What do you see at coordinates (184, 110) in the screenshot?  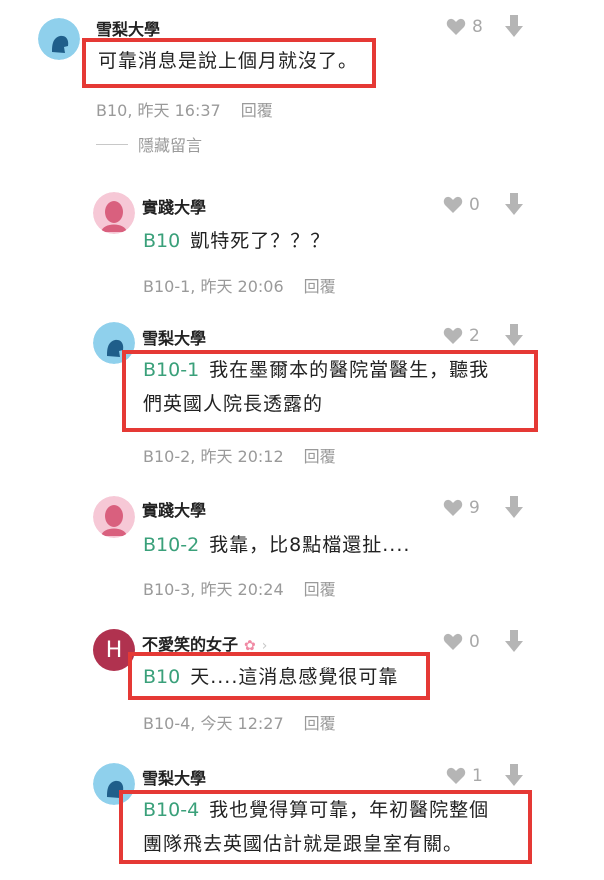 I see `comment-meta: B10, 昨天 16:37 回覆` at bounding box center [184, 110].